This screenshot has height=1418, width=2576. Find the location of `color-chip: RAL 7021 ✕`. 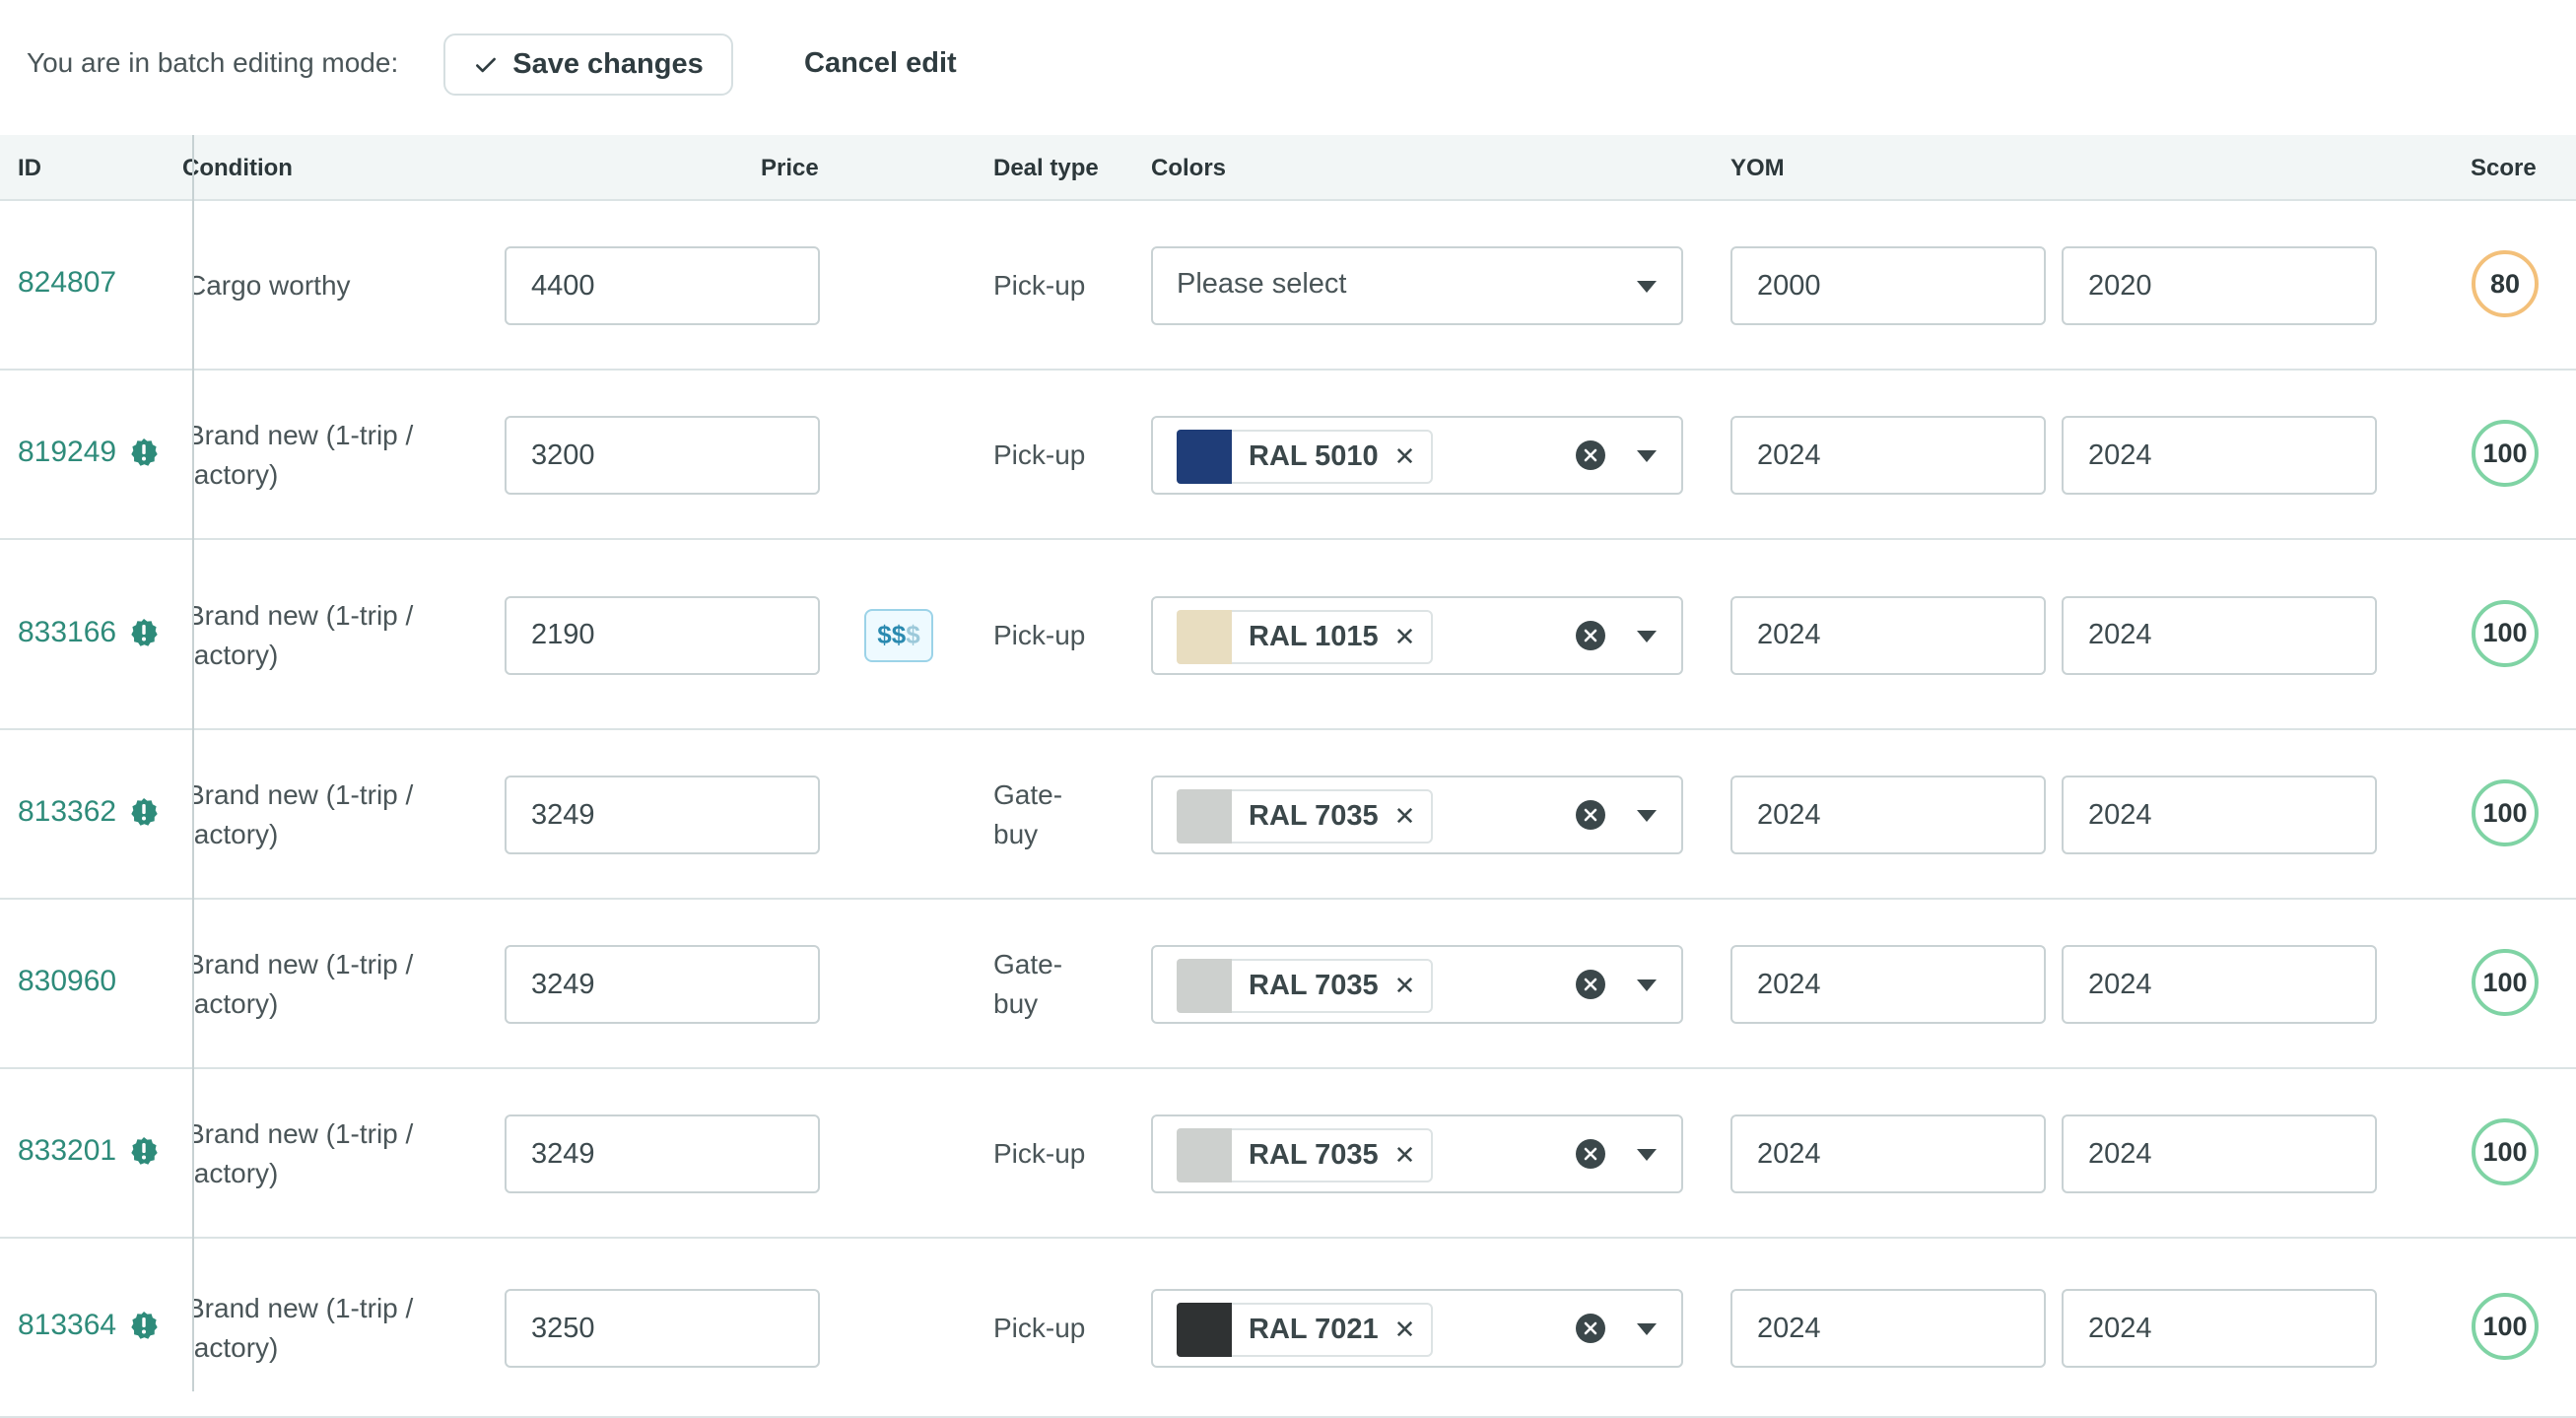

color-chip: RAL 7021 ✕ is located at coordinates (1305, 1330).